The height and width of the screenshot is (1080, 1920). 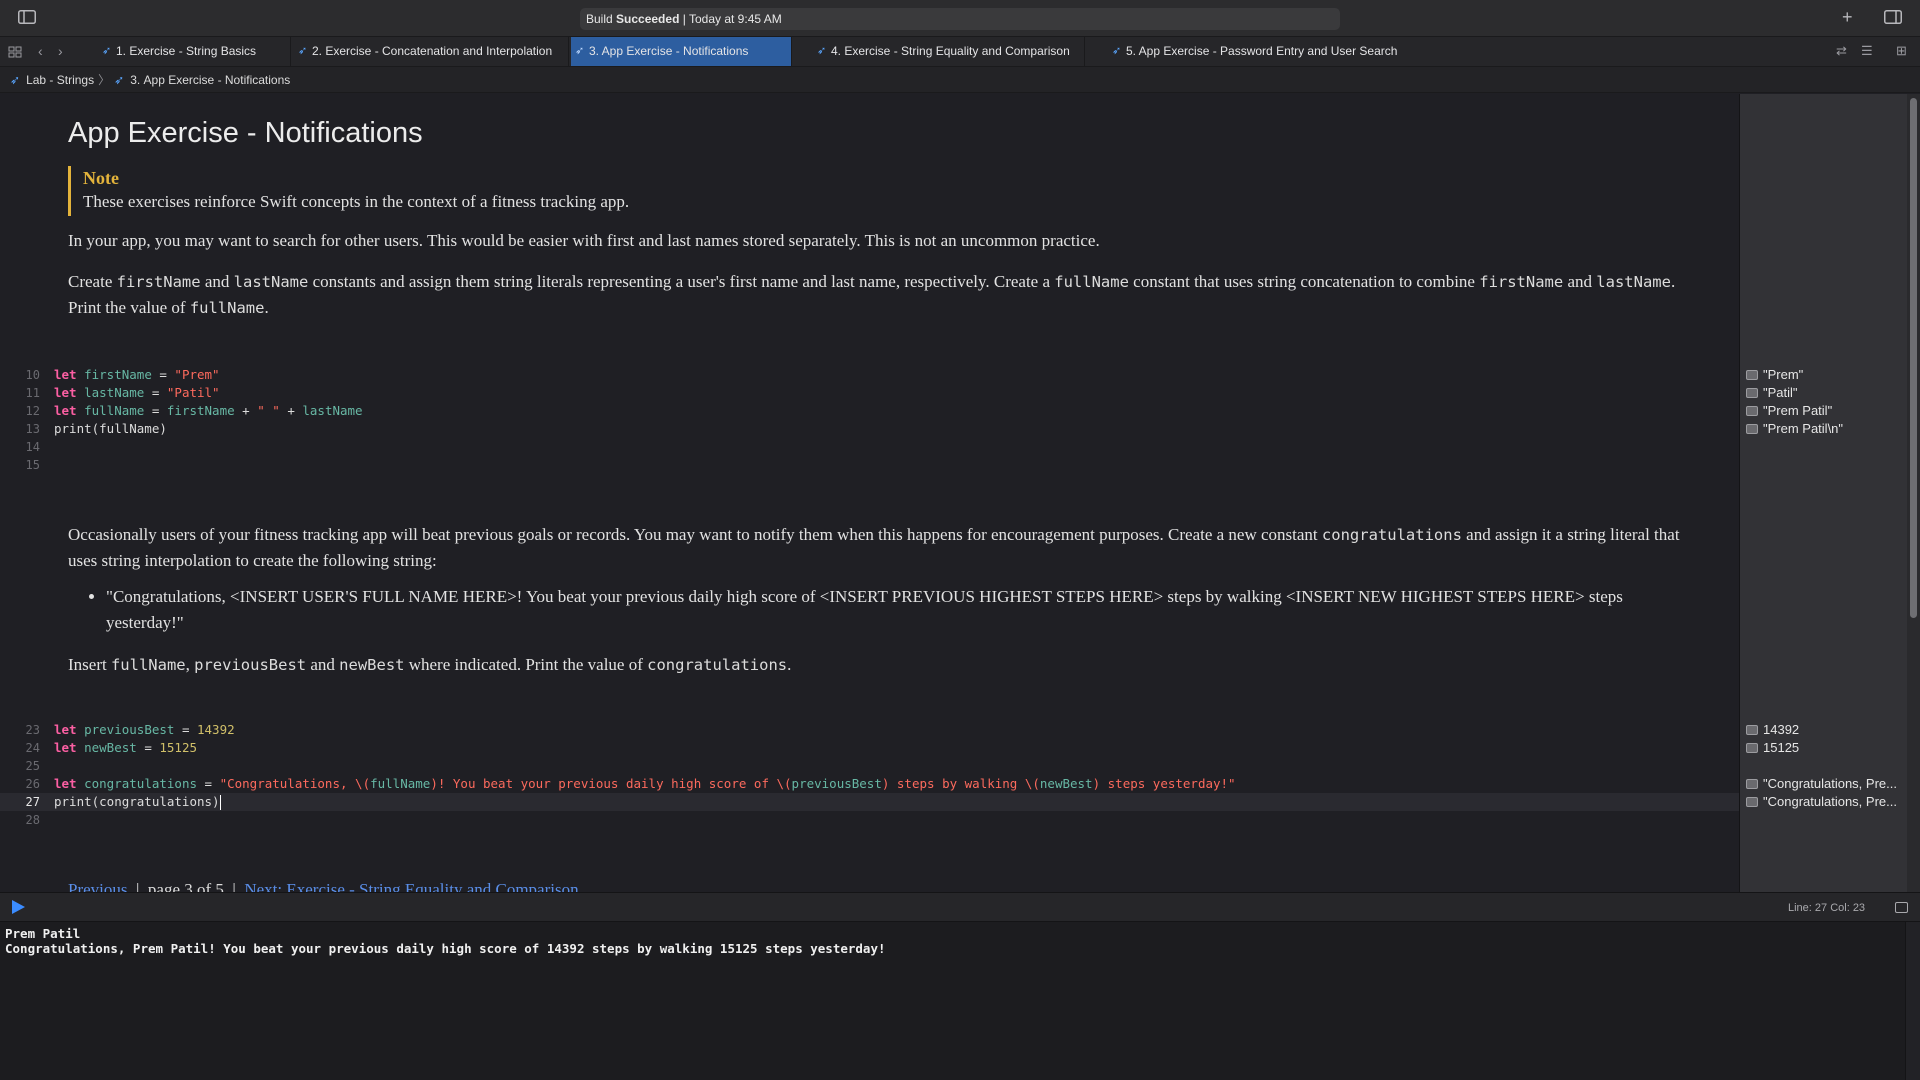 What do you see at coordinates (732, 19) in the screenshot?
I see `build-status-time: | Today at 9:45 AM` at bounding box center [732, 19].